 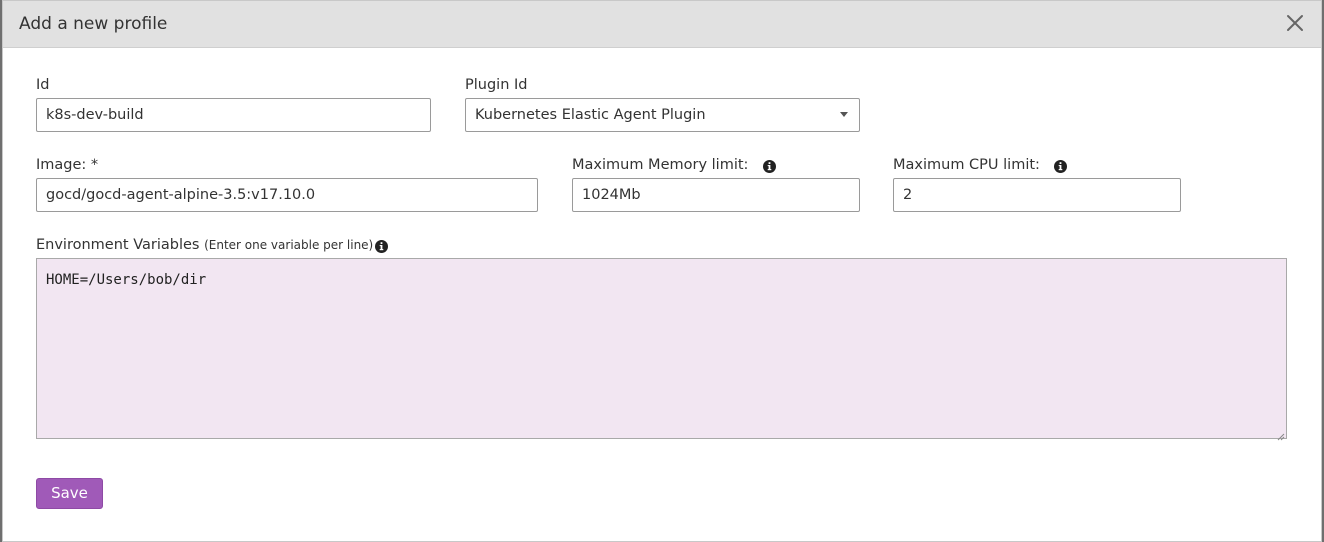 I want to click on max-cpu-label: Maximum CPU limit:, so click(x=966, y=165).